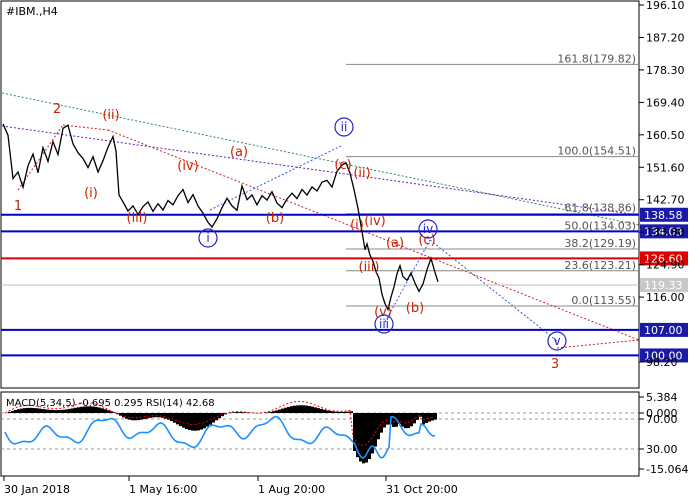  What do you see at coordinates (665, 70) in the screenshot?
I see `y-tick-label: 178.30` at bounding box center [665, 70].